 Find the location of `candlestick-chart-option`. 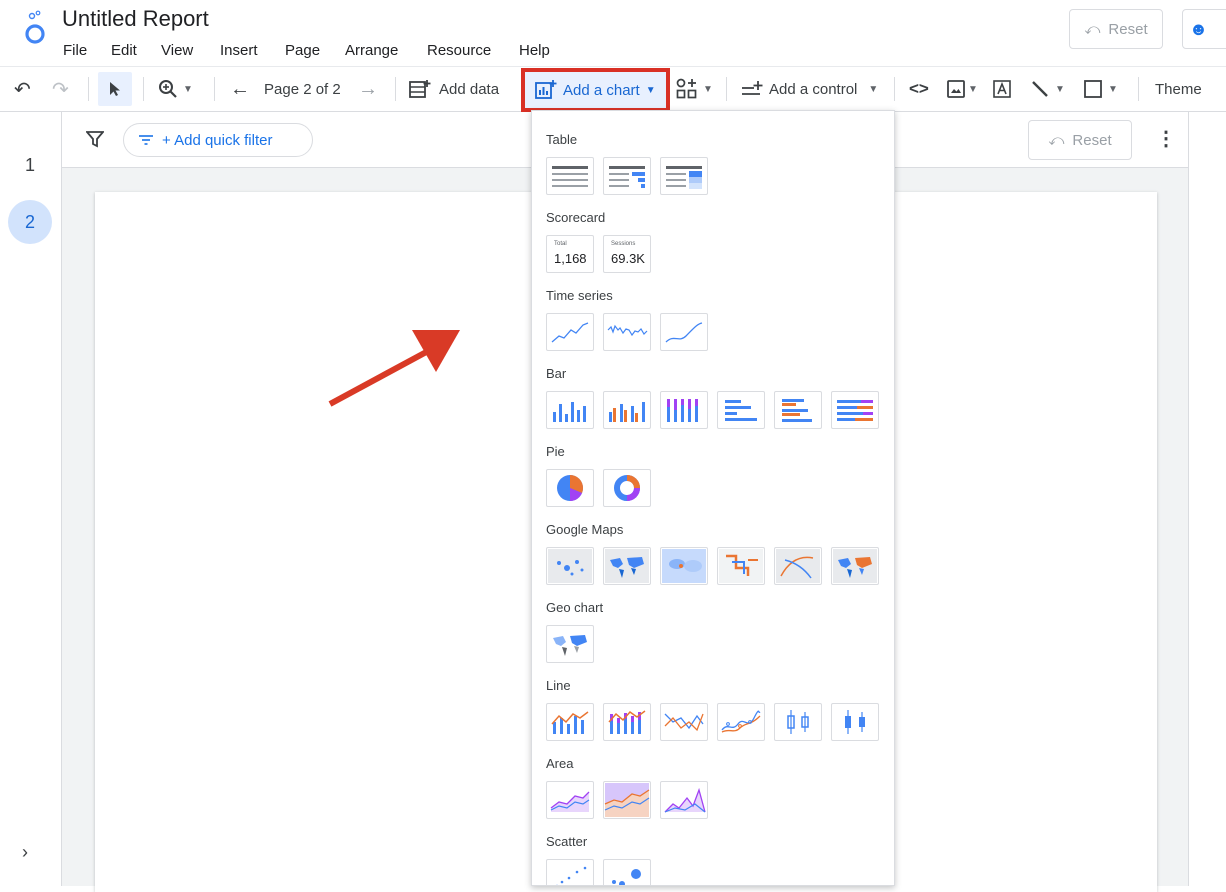

candlestick-chart-option is located at coordinates (798, 722).